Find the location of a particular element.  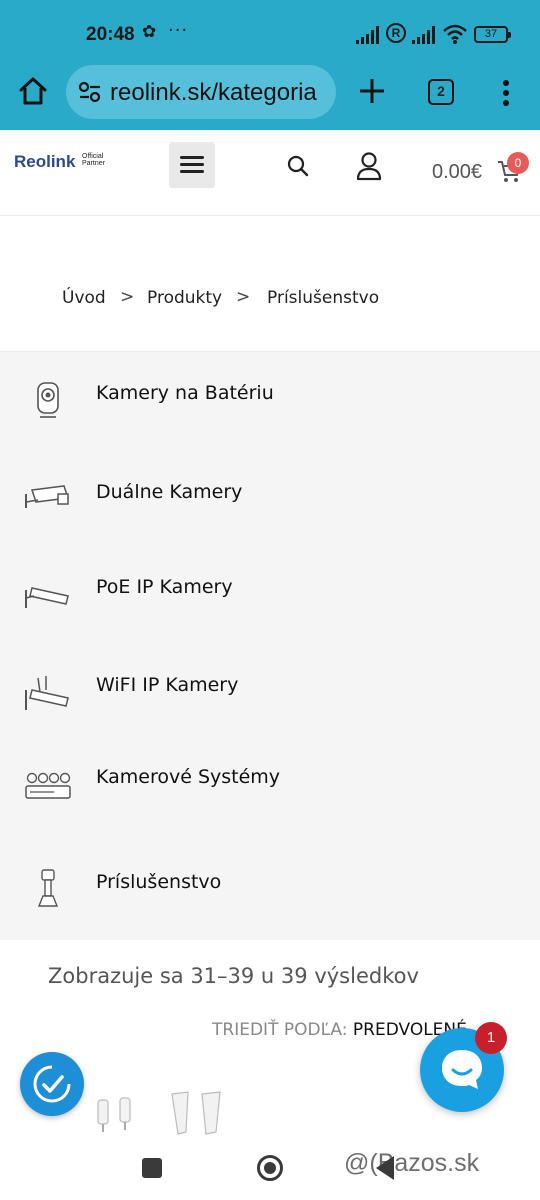

category-poe-cameras: PoE IP Kamery is located at coordinates (270, 596).